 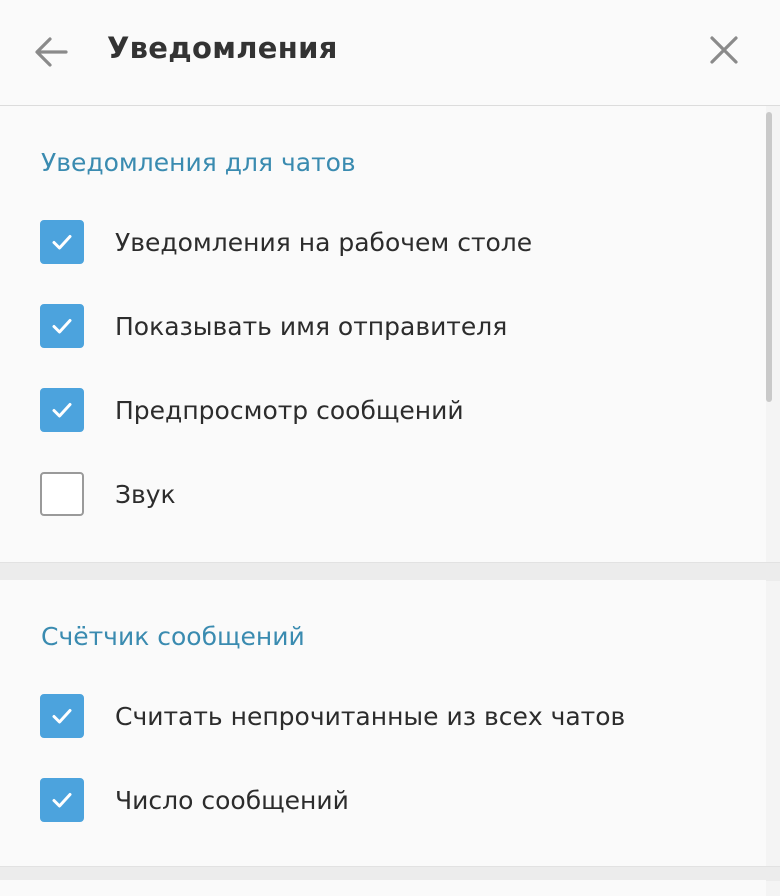 What do you see at coordinates (769, 257) in the screenshot?
I see `scrollbar-thumb` at bounding box center [769, 257].